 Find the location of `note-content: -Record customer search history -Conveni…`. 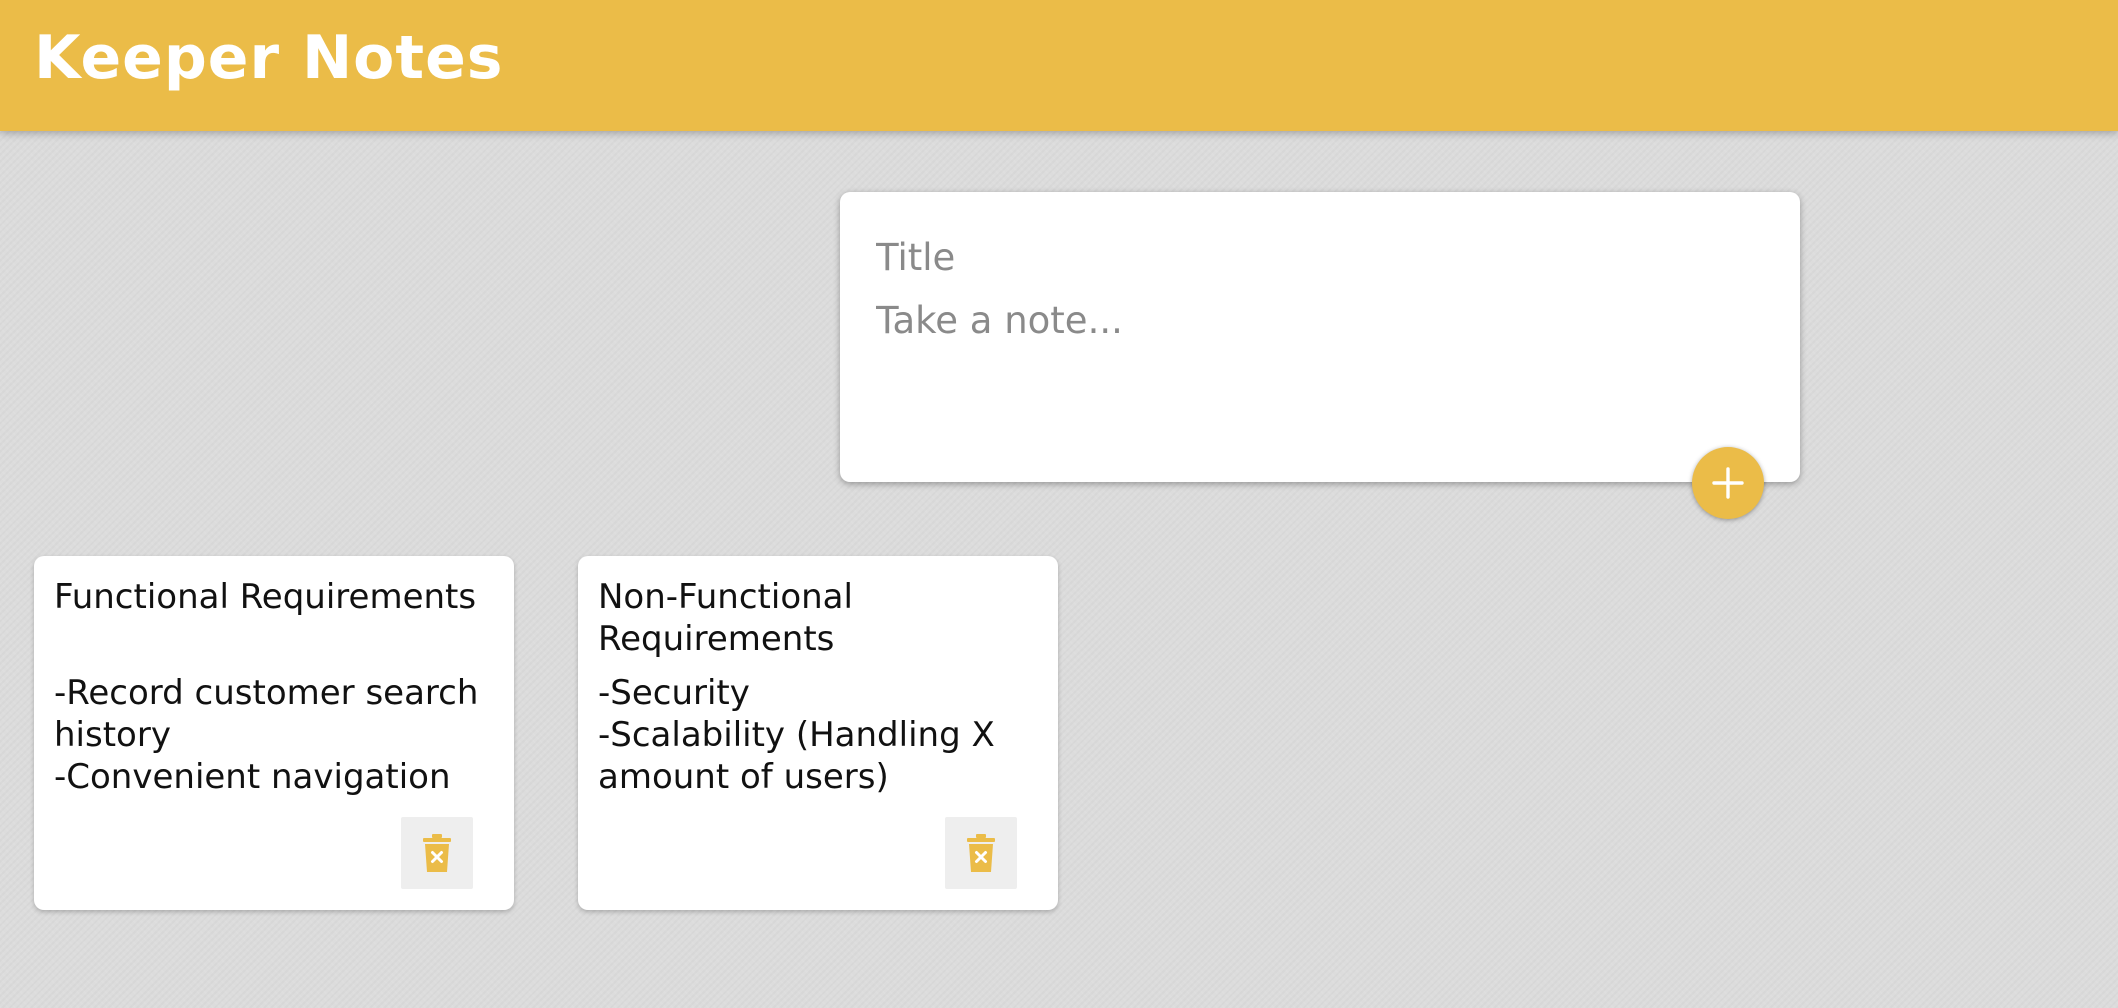

note-content: -Record customer search history -Conveni… is located at coordinates (266, 735).